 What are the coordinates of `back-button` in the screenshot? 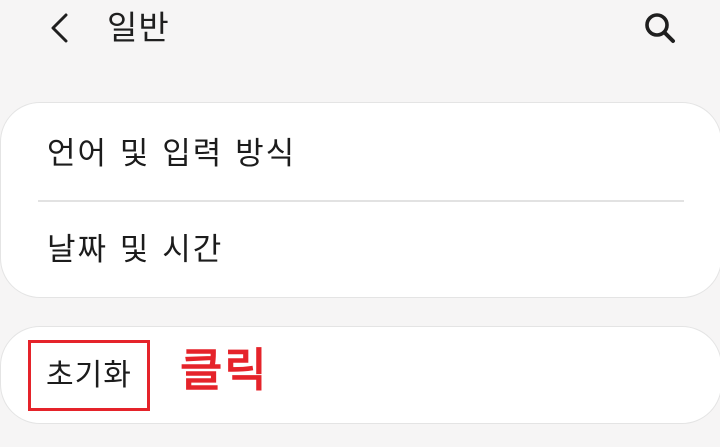 It's located at (60, 28).